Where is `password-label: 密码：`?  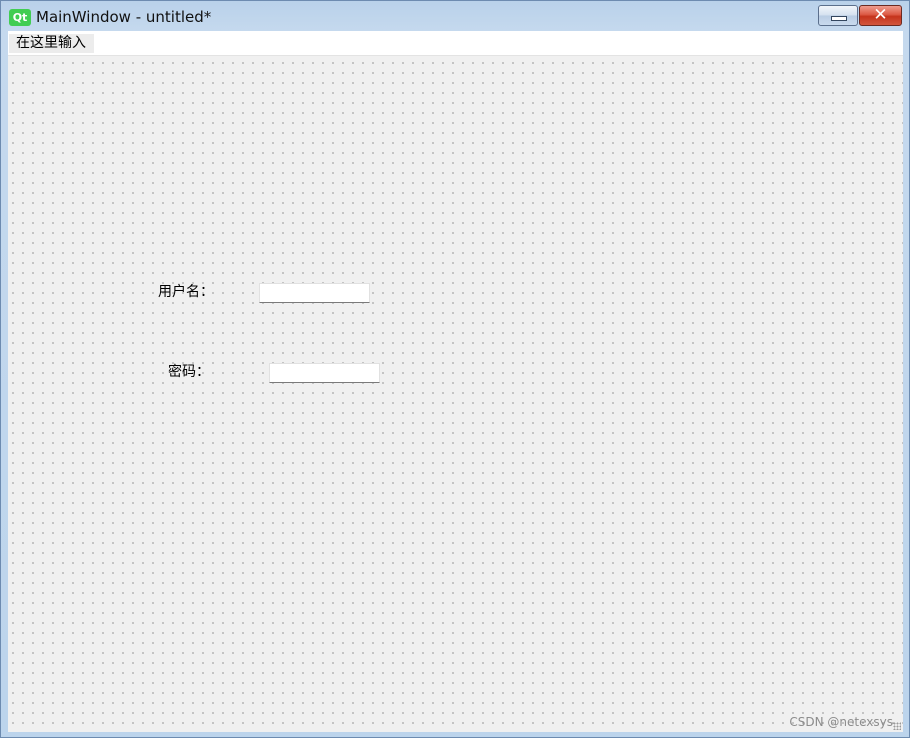 password-label: 密码： is located at coordinates (189, 372).